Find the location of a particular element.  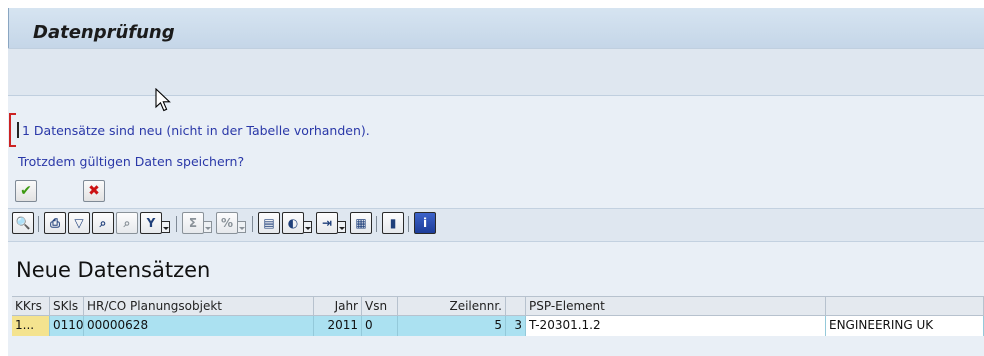

dialog-title: Datenprüfung is located at coordinates (104, 32).